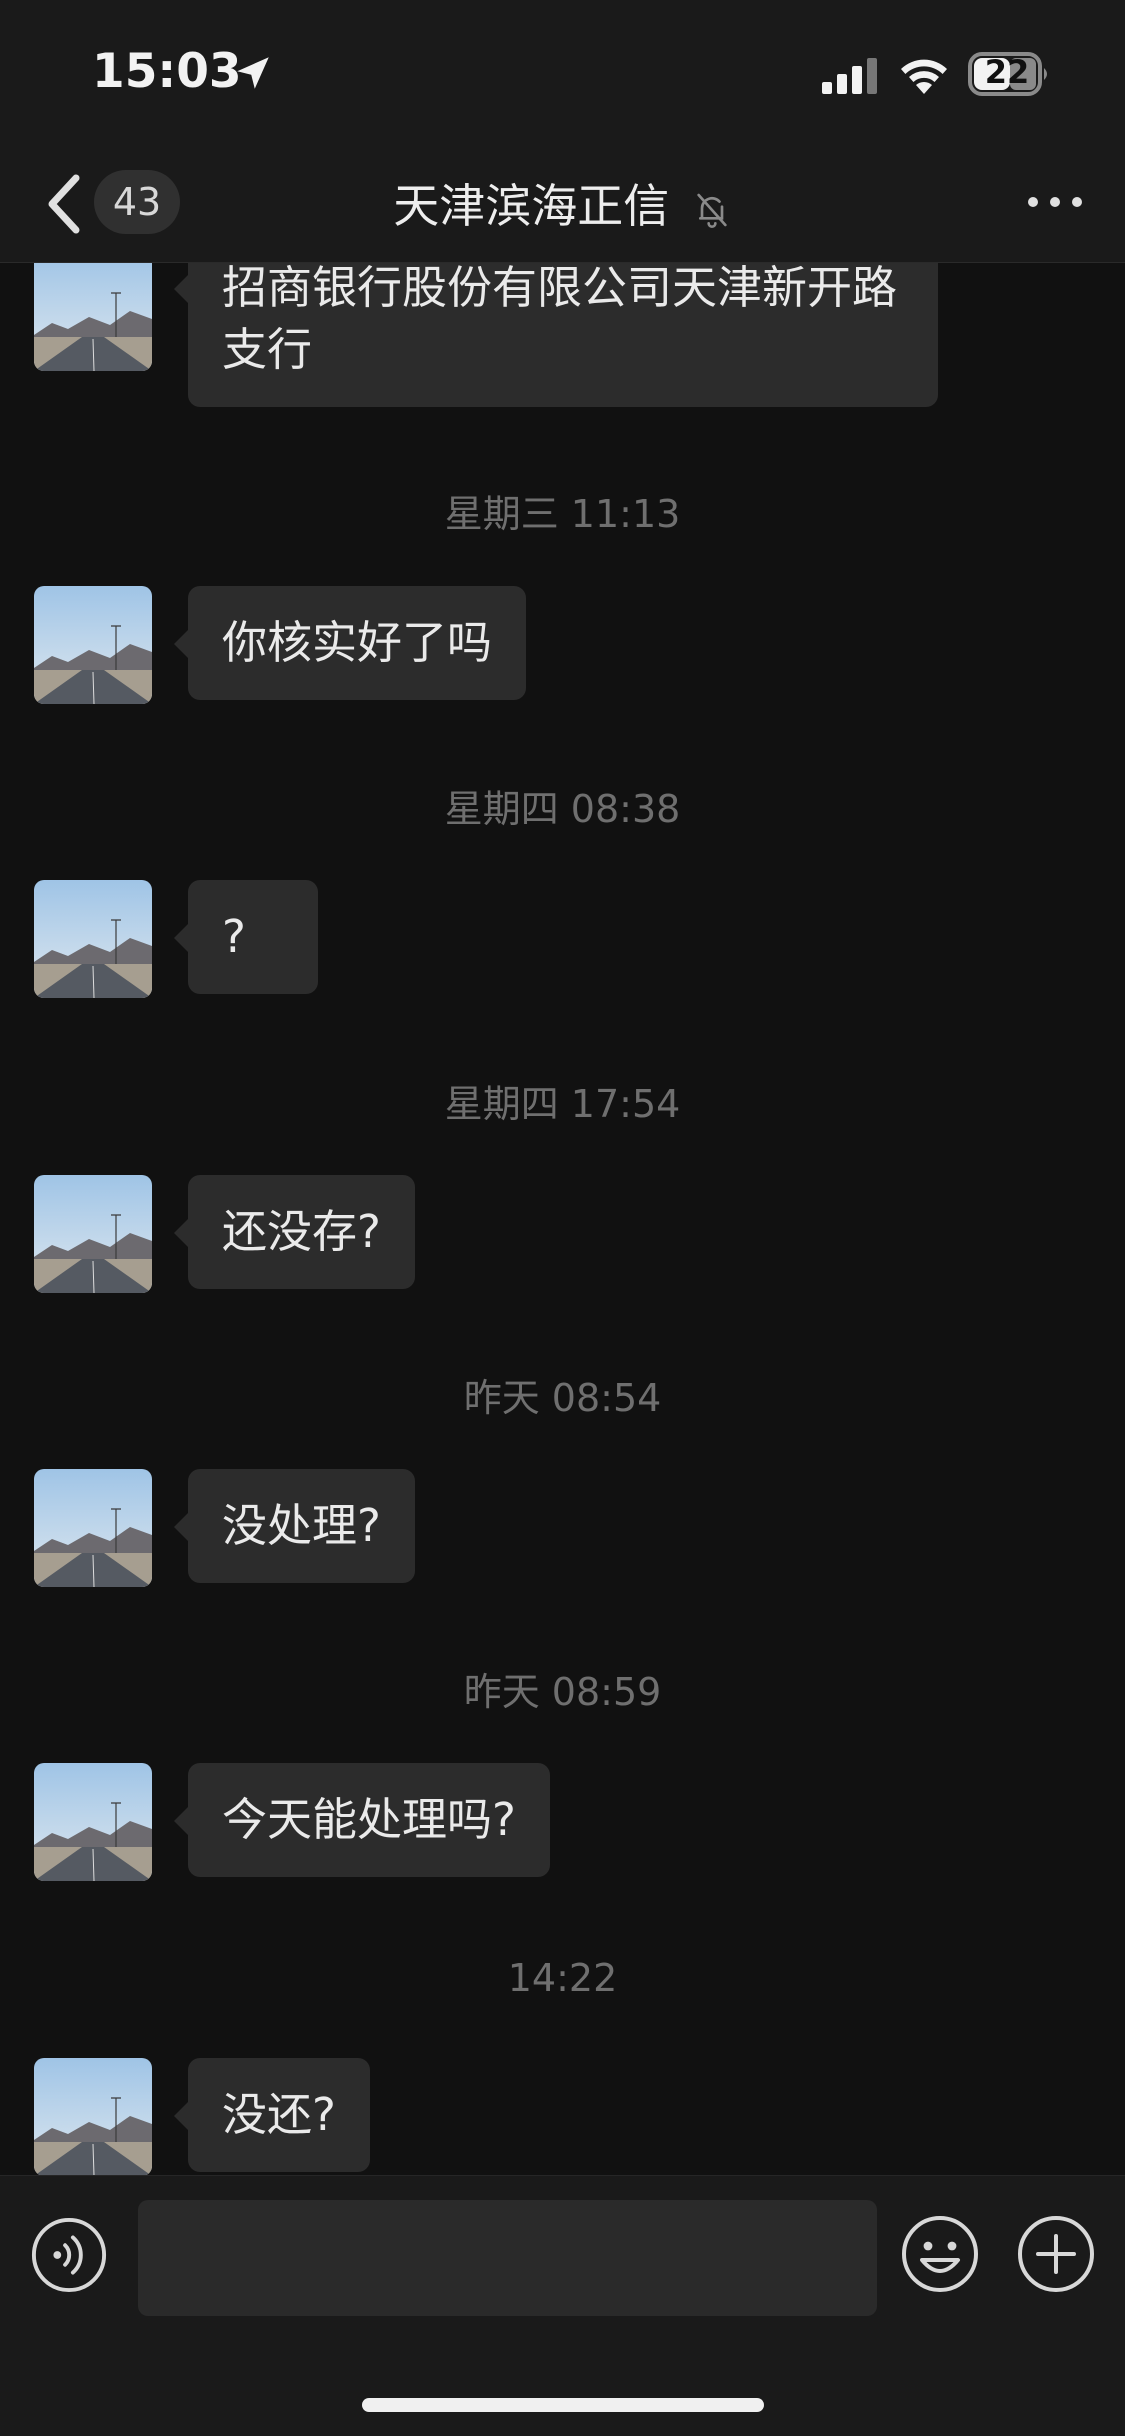 The image size is (1125, 2436). I want to click on message-text: 还没存?, so click(301, 1231).